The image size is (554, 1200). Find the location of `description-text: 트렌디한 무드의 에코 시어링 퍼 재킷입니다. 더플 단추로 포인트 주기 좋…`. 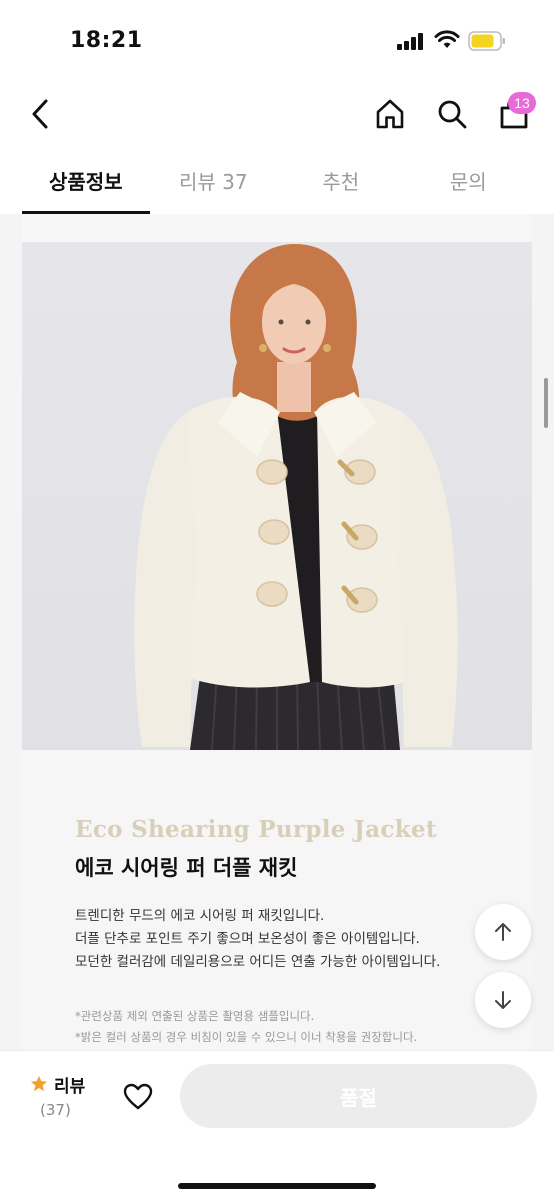

description-text: 트렌디한 무드의 에코 시어링 퍼 재킷입니다. 더플 단추로 포인트 주기 좋… is located at coordinates (257, 939).